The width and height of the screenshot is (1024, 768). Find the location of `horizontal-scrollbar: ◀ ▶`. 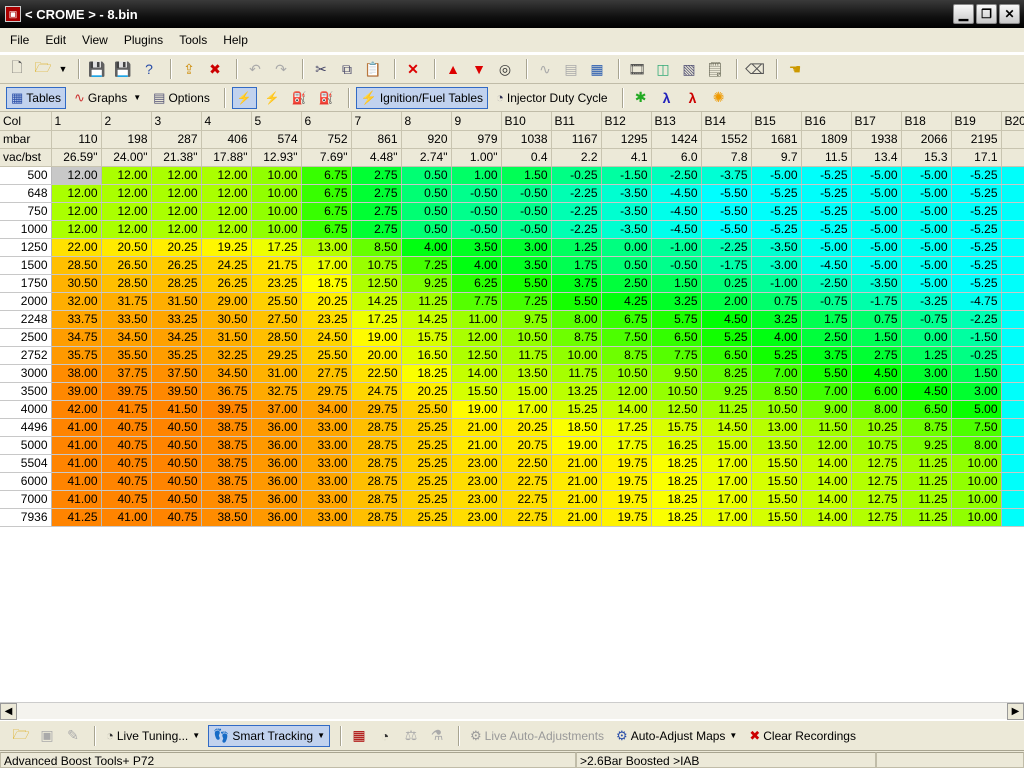

horizontal-scrollbar: ◀ ▶ is located at coordinates (512, 711).